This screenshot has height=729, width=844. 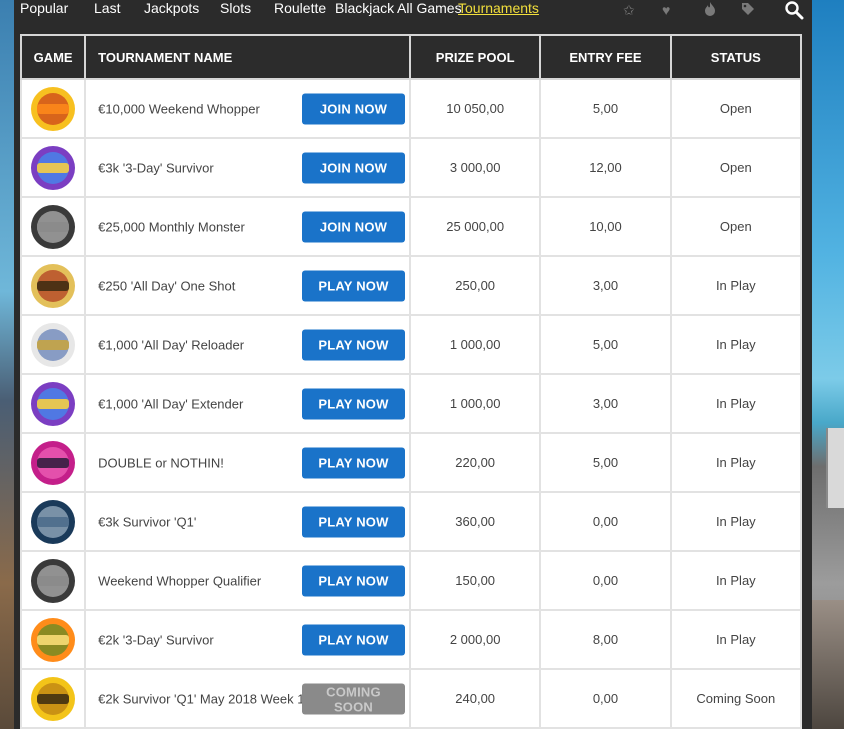 What do you see at coordinates (835, 468) in the screenshot?
I see `background-railing` at bounding box center [835, 468].